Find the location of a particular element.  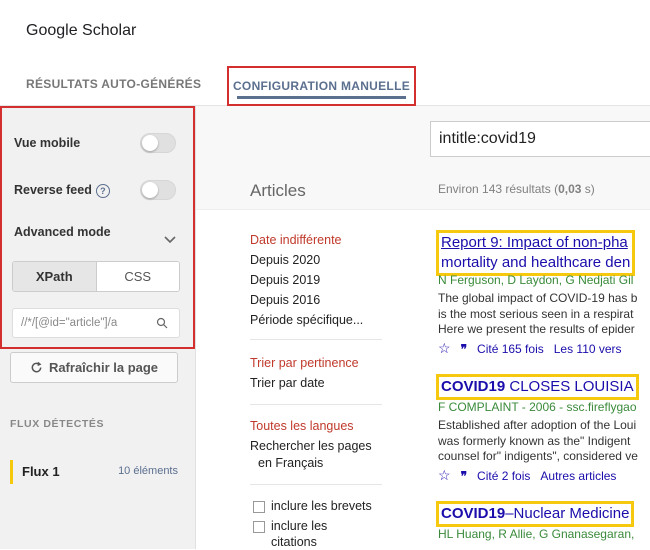

chevron-down-icon is located at coordinates (170, 240).